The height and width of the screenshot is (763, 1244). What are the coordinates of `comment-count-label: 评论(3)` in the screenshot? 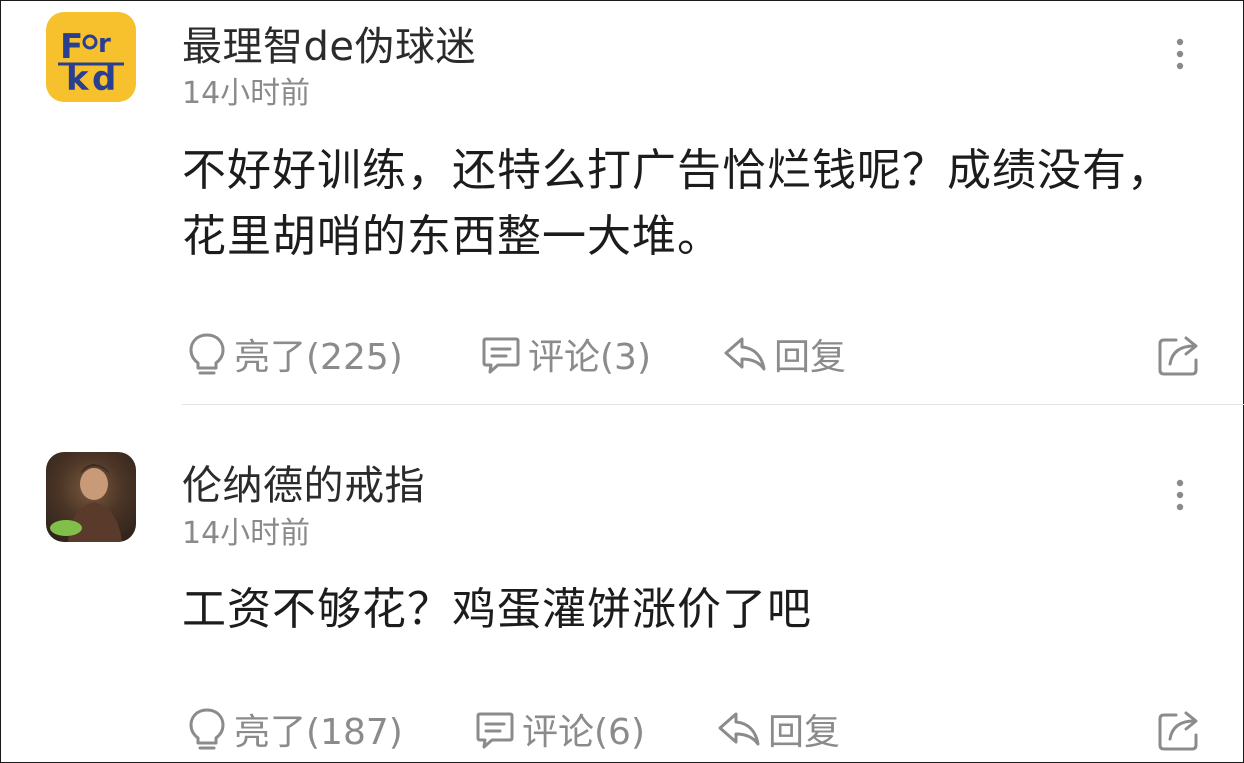 It's located at (589, 357).